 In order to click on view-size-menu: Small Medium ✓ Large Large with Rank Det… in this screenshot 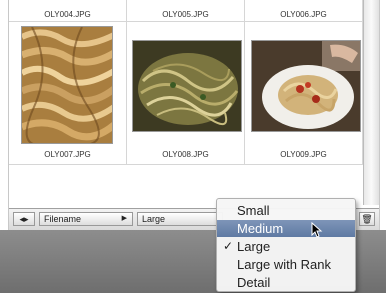, I will do `click(286, 245)`.